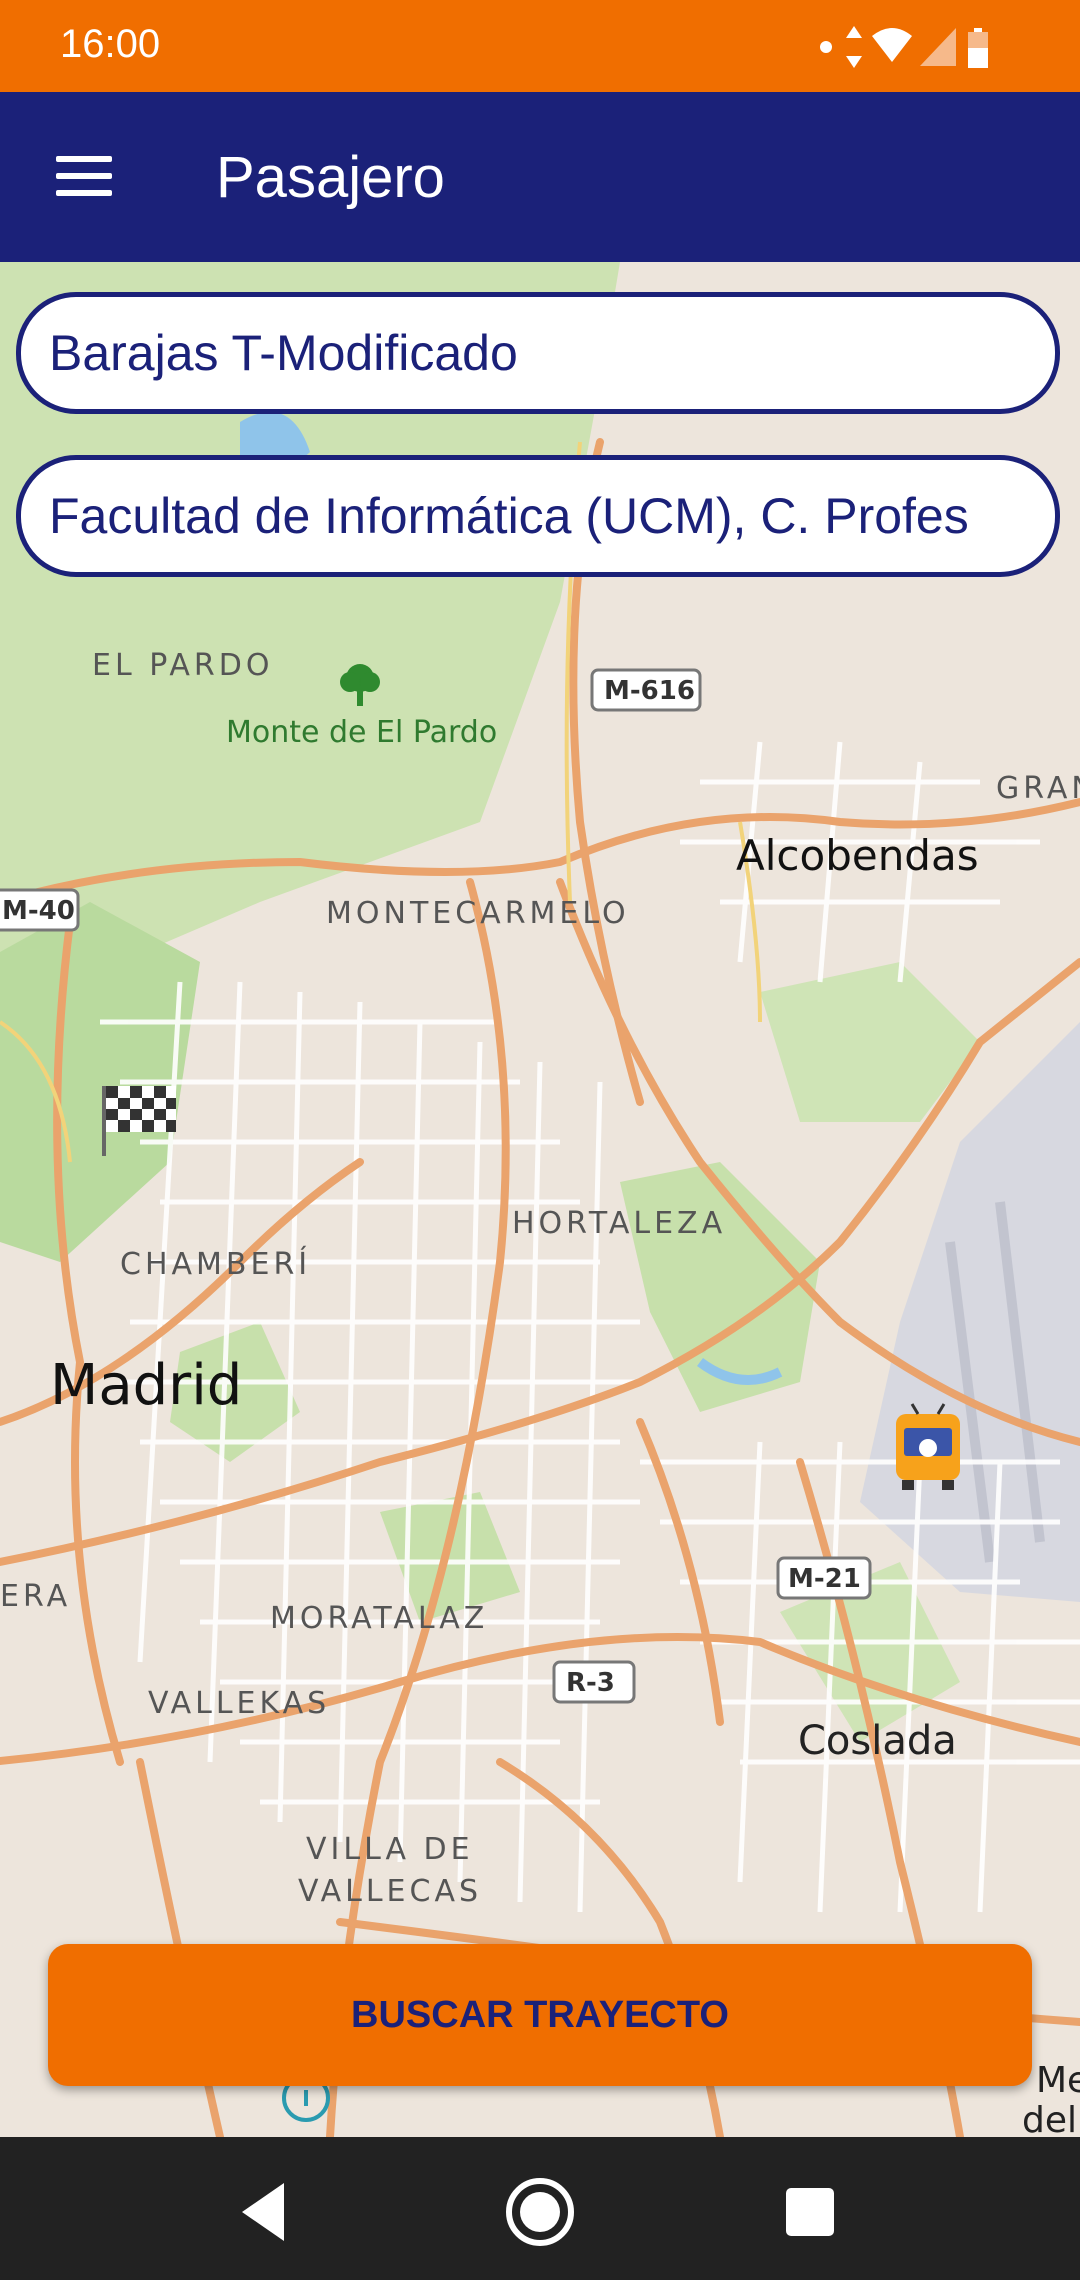 Image resolution: width=1080 pixels, height=2280 pixels. Describe the element at coordinates (540, 46) in the screenshot. I see `status-bar: 16:00` at that location.